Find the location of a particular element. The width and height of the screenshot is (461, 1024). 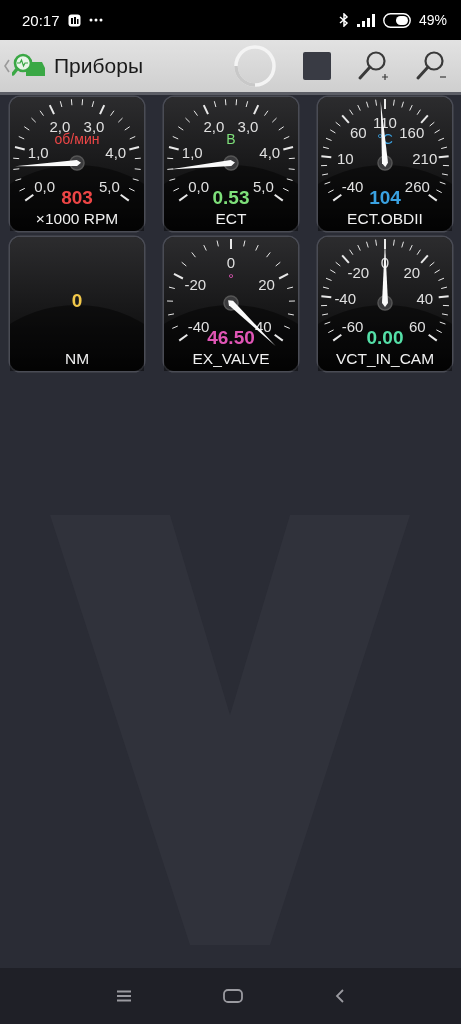

scale-label: 160 is located at coordinates (412, 133).